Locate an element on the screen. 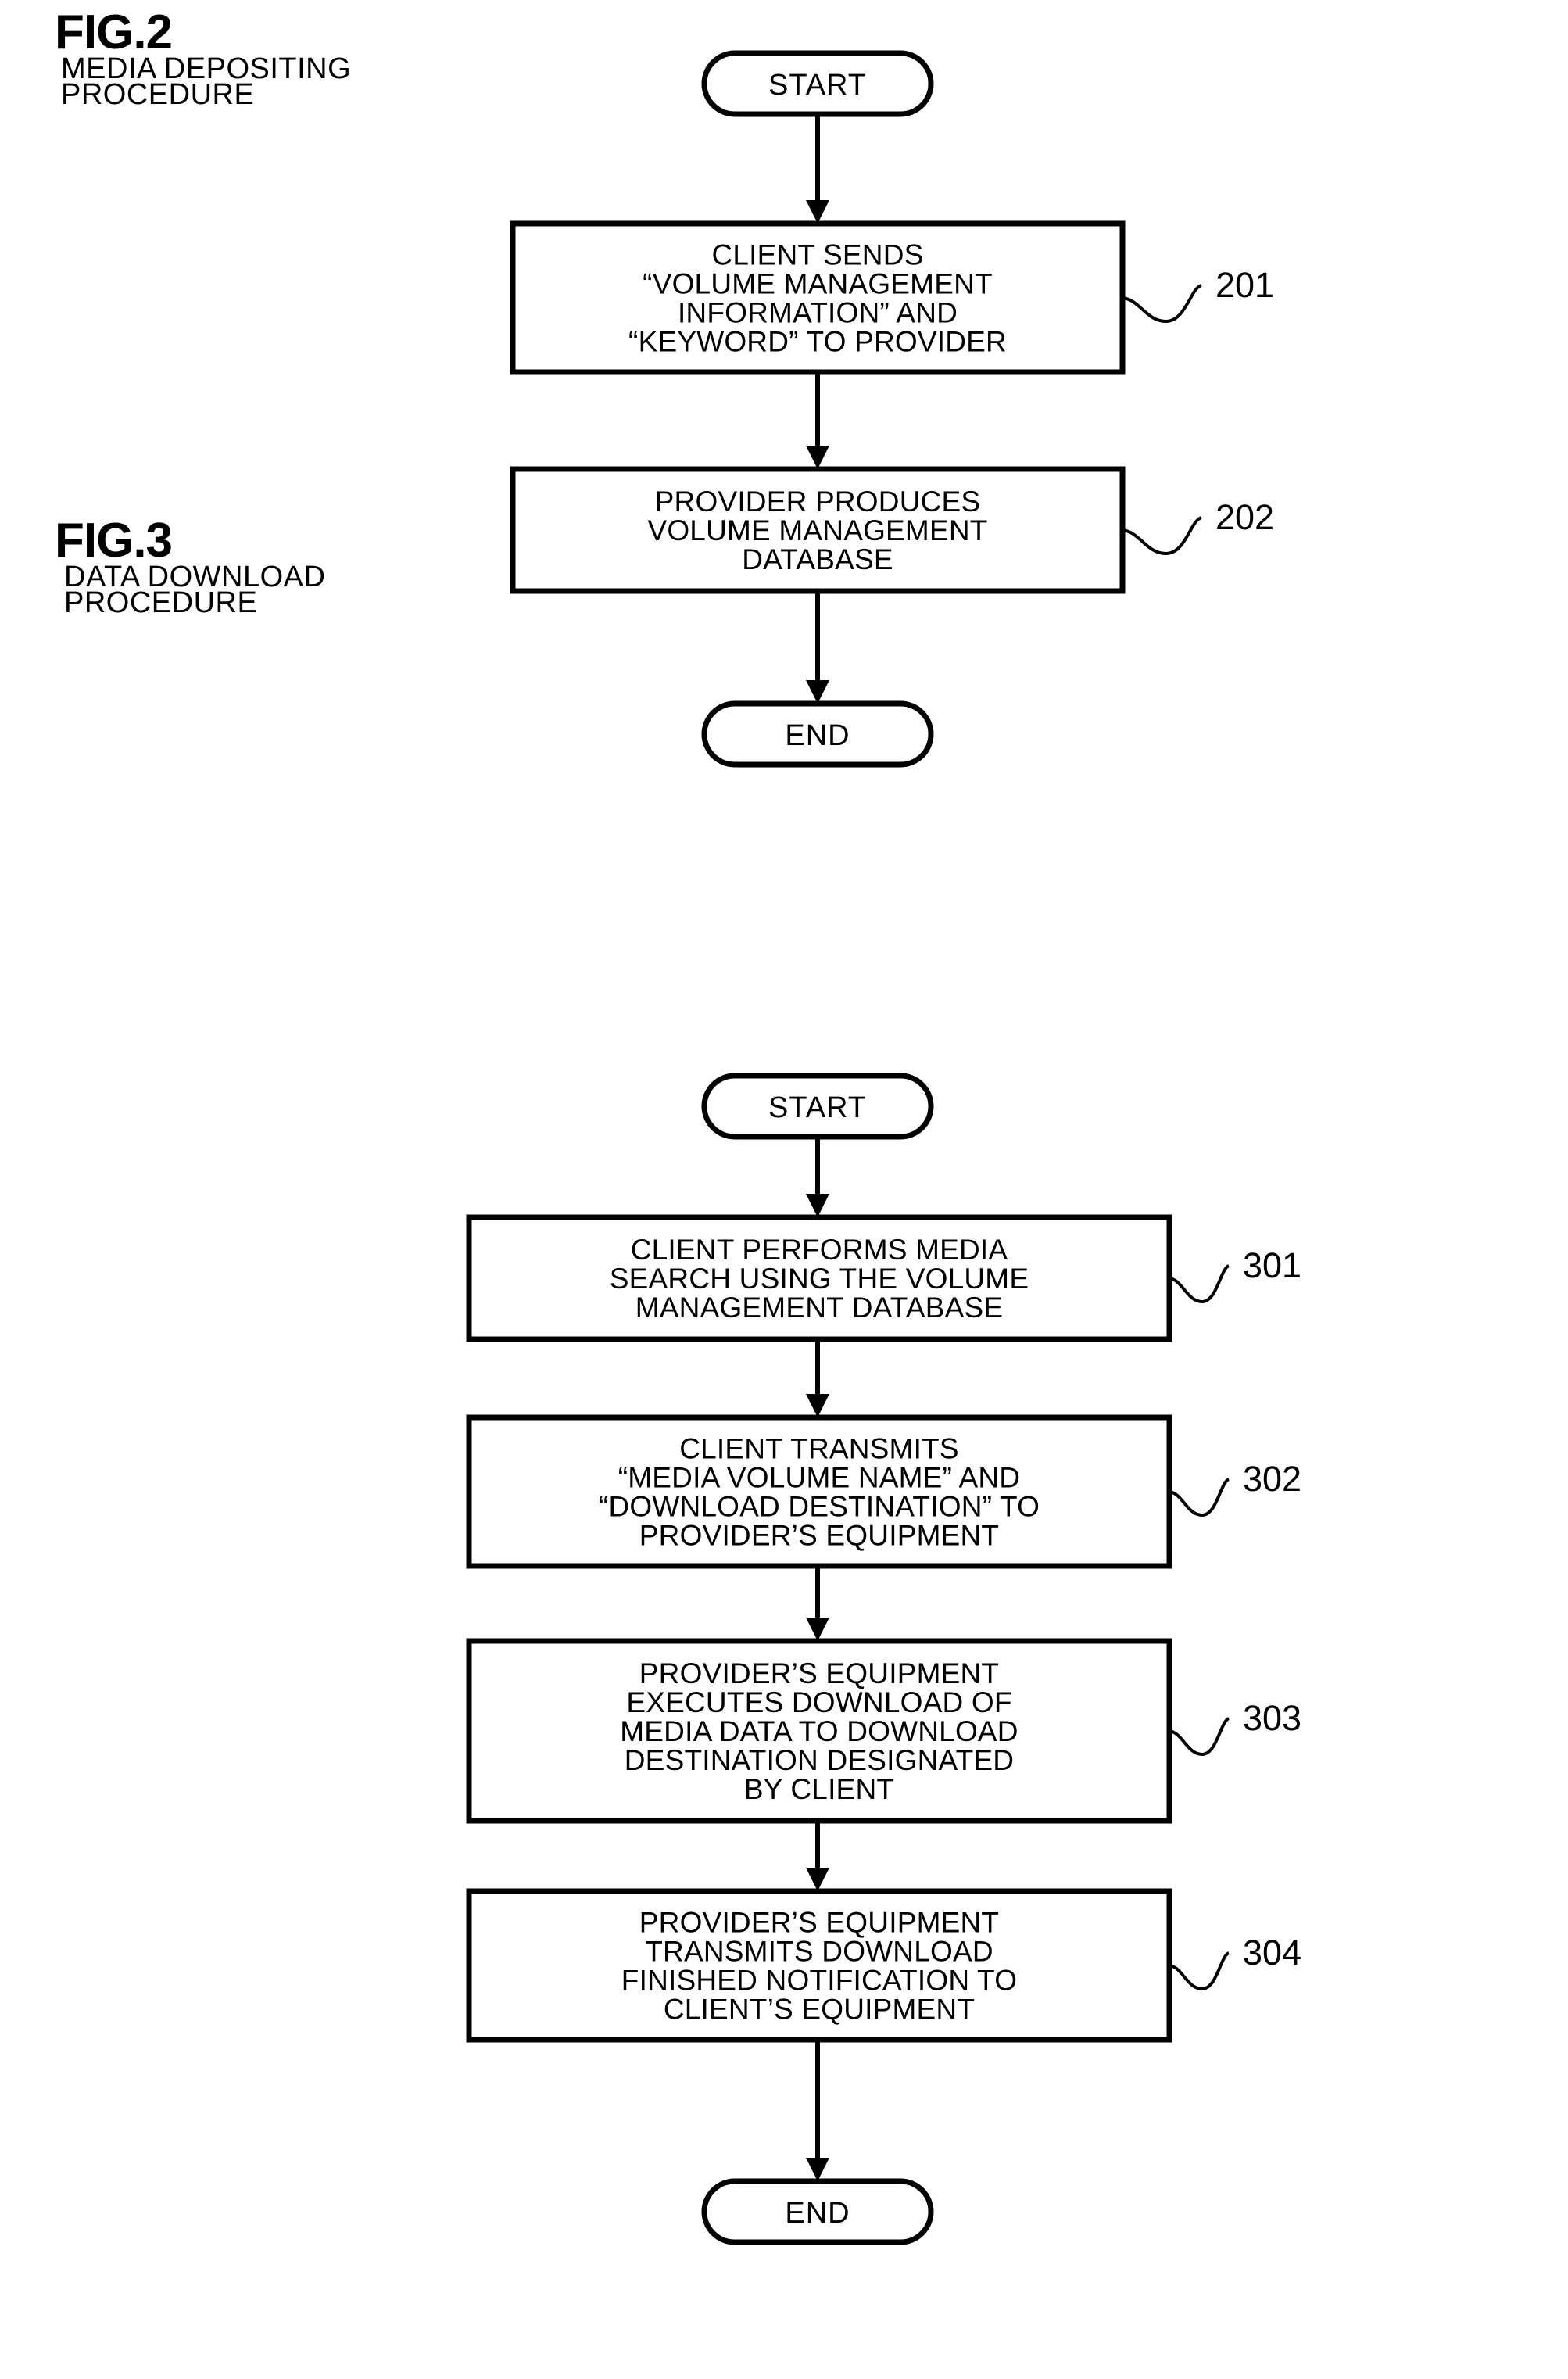 This screenshot has width=1568, height=2379. fig3-process-box-302-line: CLIENT TRANSMITS is located at coordinates (819, 1449).